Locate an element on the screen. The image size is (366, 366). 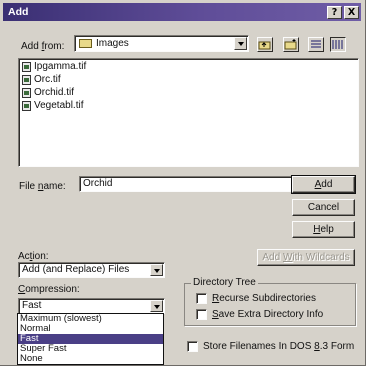
list-item: Vegetabl.tif is located at coordinates (189, 105).